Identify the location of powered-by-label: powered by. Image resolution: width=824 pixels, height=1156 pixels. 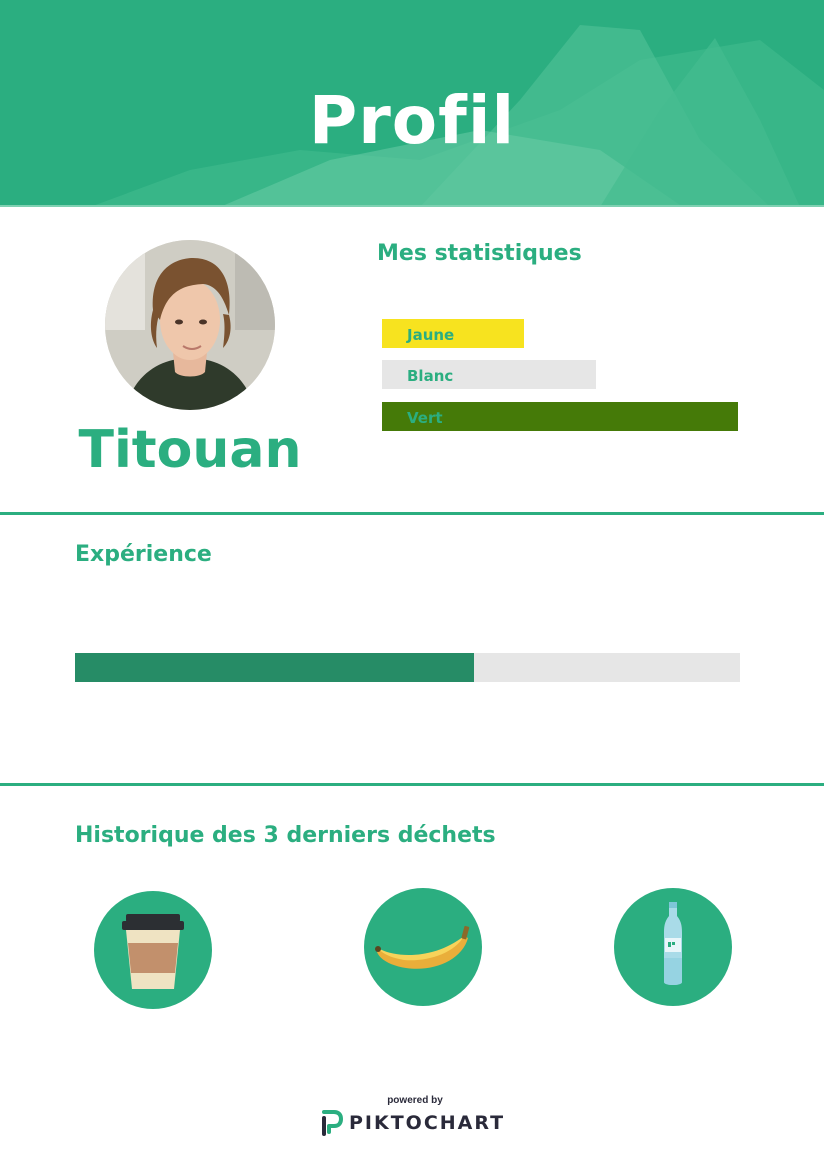
(415, 1100).